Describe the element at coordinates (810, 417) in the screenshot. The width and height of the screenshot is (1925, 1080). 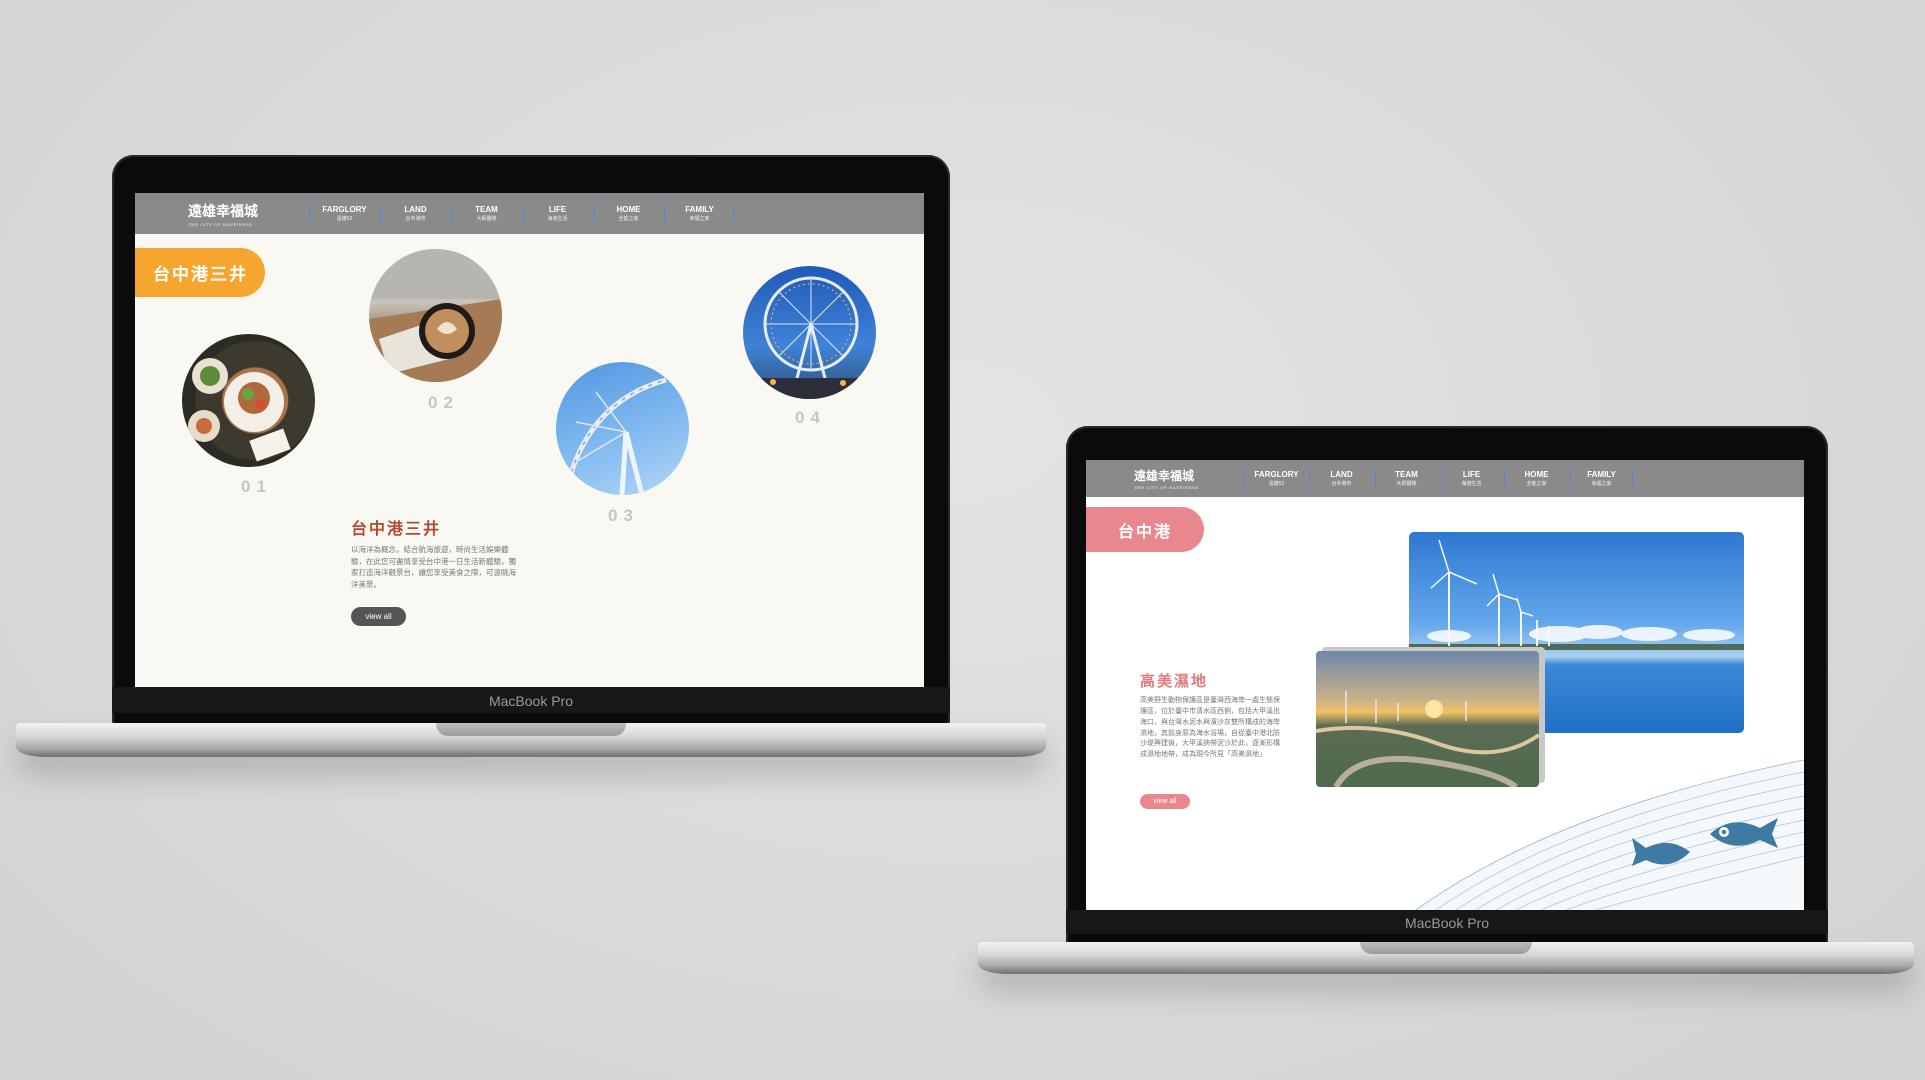
I see `image-number: 04` at that location.